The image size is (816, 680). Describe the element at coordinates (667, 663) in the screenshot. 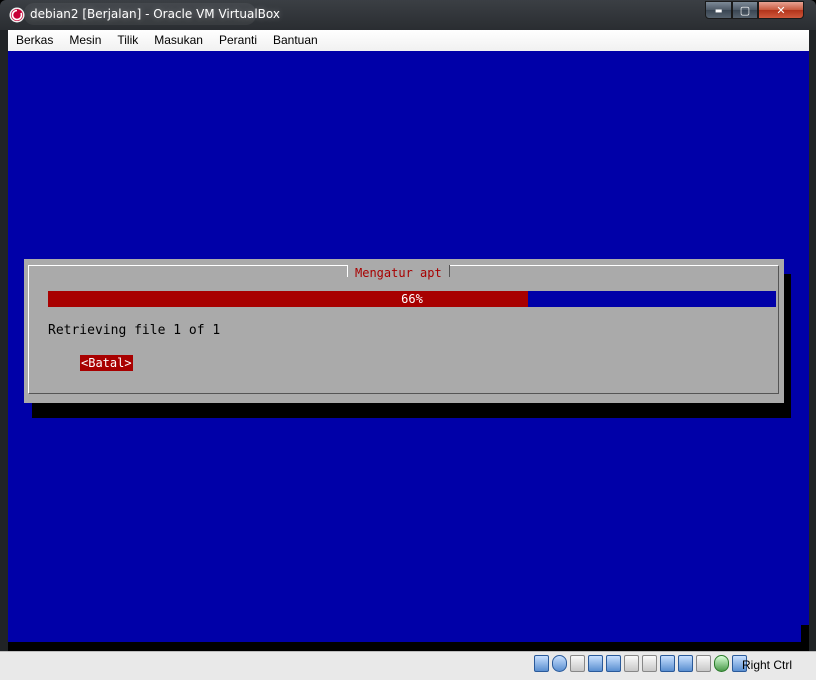

I see `display-icon` at that location.